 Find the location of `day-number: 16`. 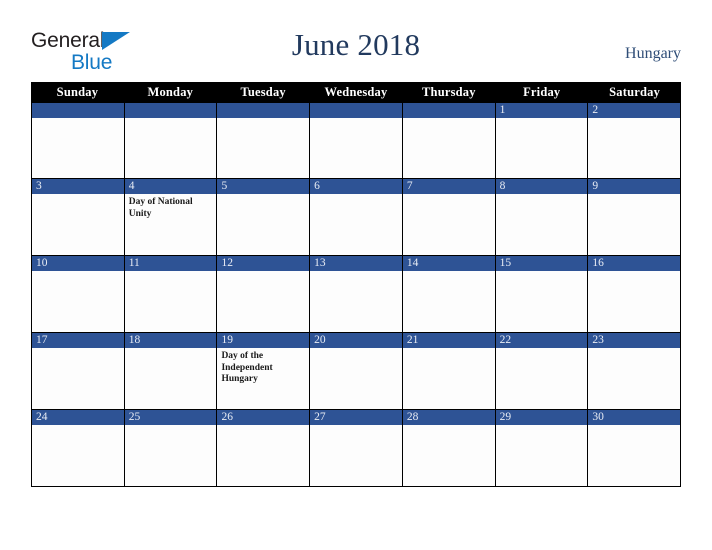

day-number: 16 is located at coordinates (634, 263).